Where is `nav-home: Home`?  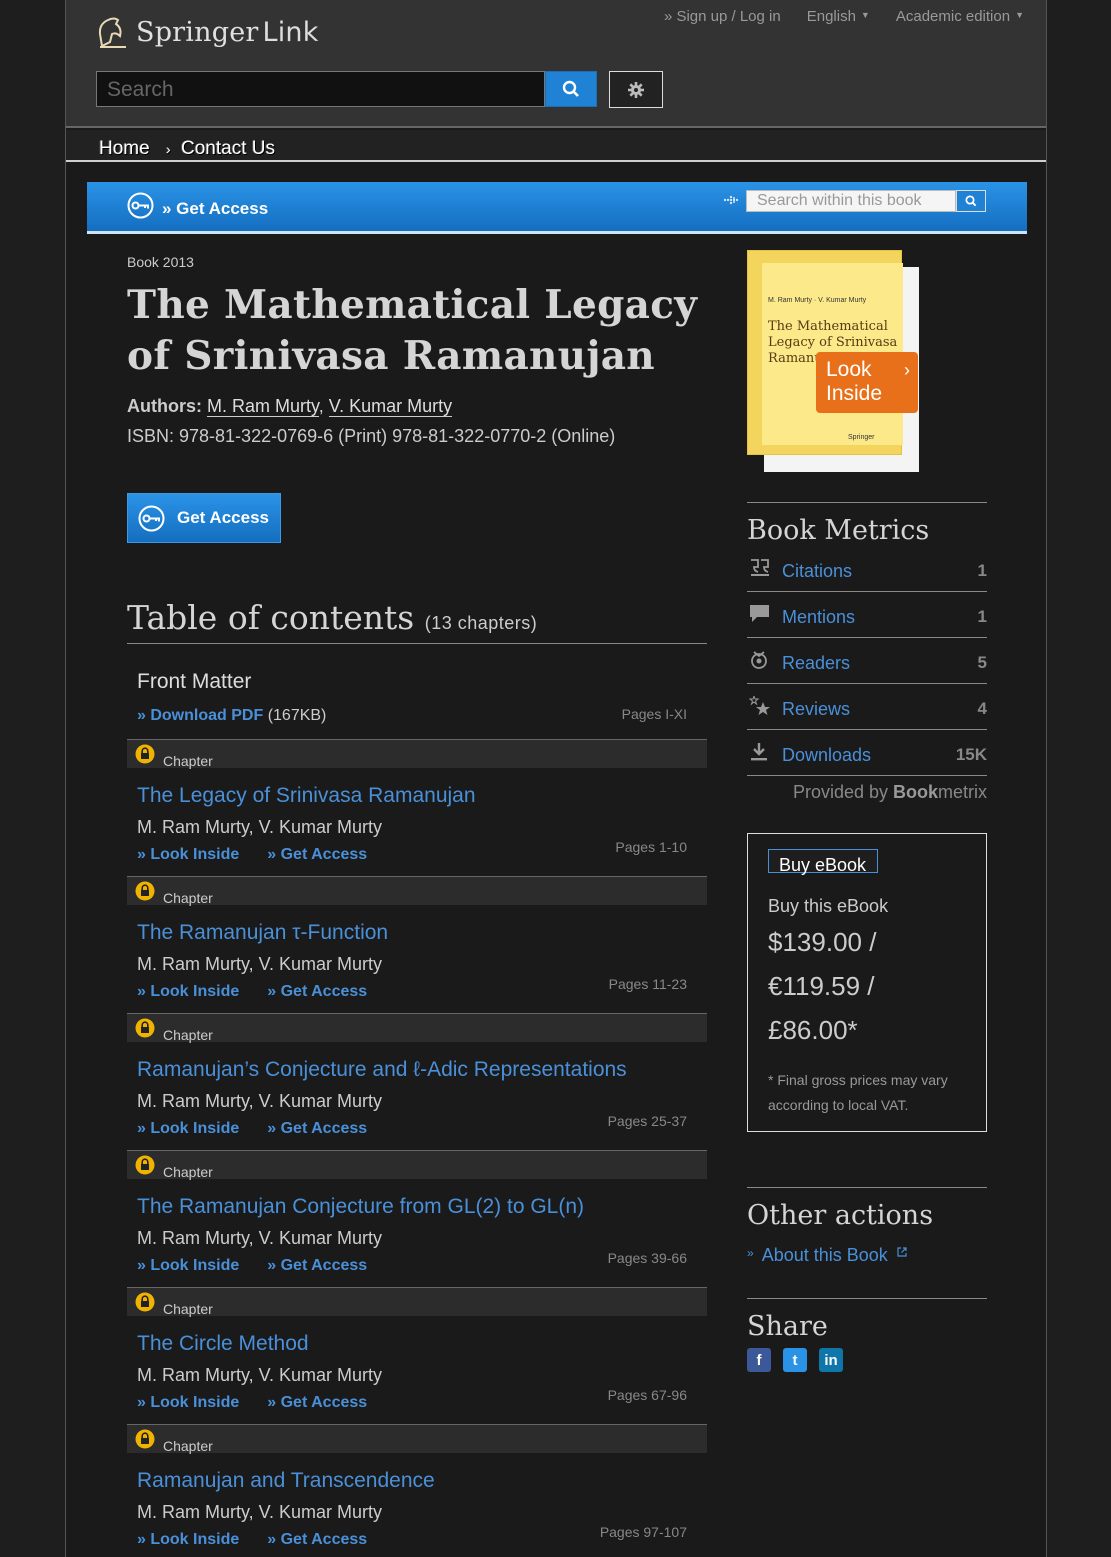 nav-home: Home is located at coordinates (124, 149).